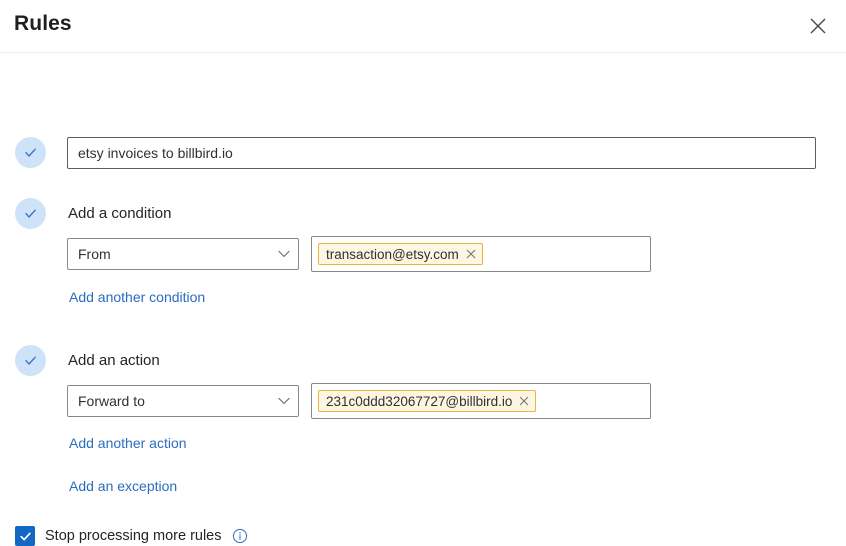 The width and height of the screenshot is (846, 546). What do you see at coordinates (183, 254) in the screenshot?
I see `condition-field-dropdown: From` at bounding box center [183, 254].